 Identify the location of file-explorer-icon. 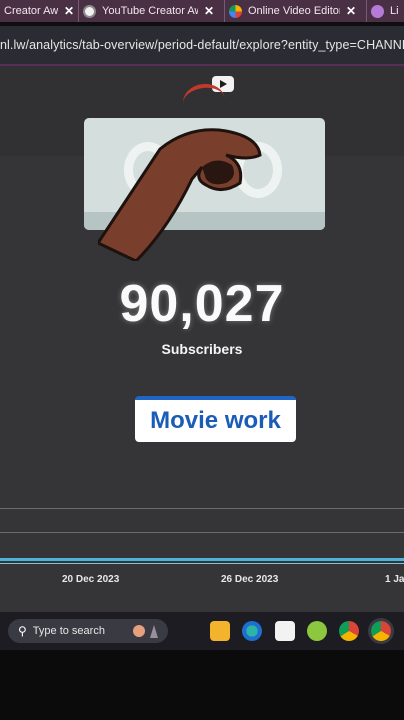
(220, 631).